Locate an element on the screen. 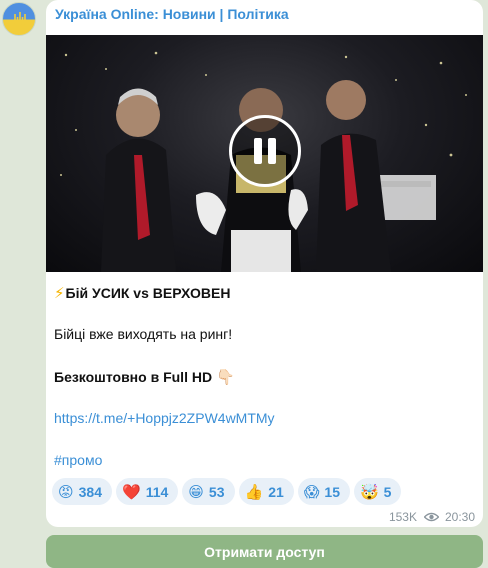 The height and width of the screenshot is (568, 488). view-count: 153K is located at coordinates (402, 517).